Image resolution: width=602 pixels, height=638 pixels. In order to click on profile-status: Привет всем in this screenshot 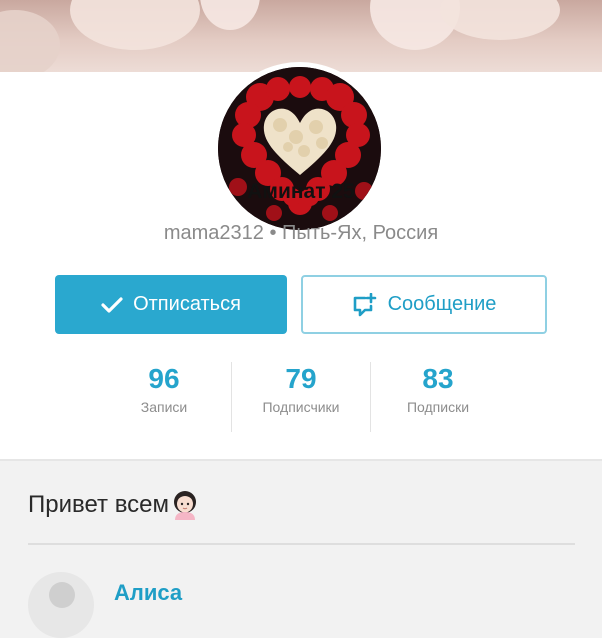, I will do `click(113, 505)`.